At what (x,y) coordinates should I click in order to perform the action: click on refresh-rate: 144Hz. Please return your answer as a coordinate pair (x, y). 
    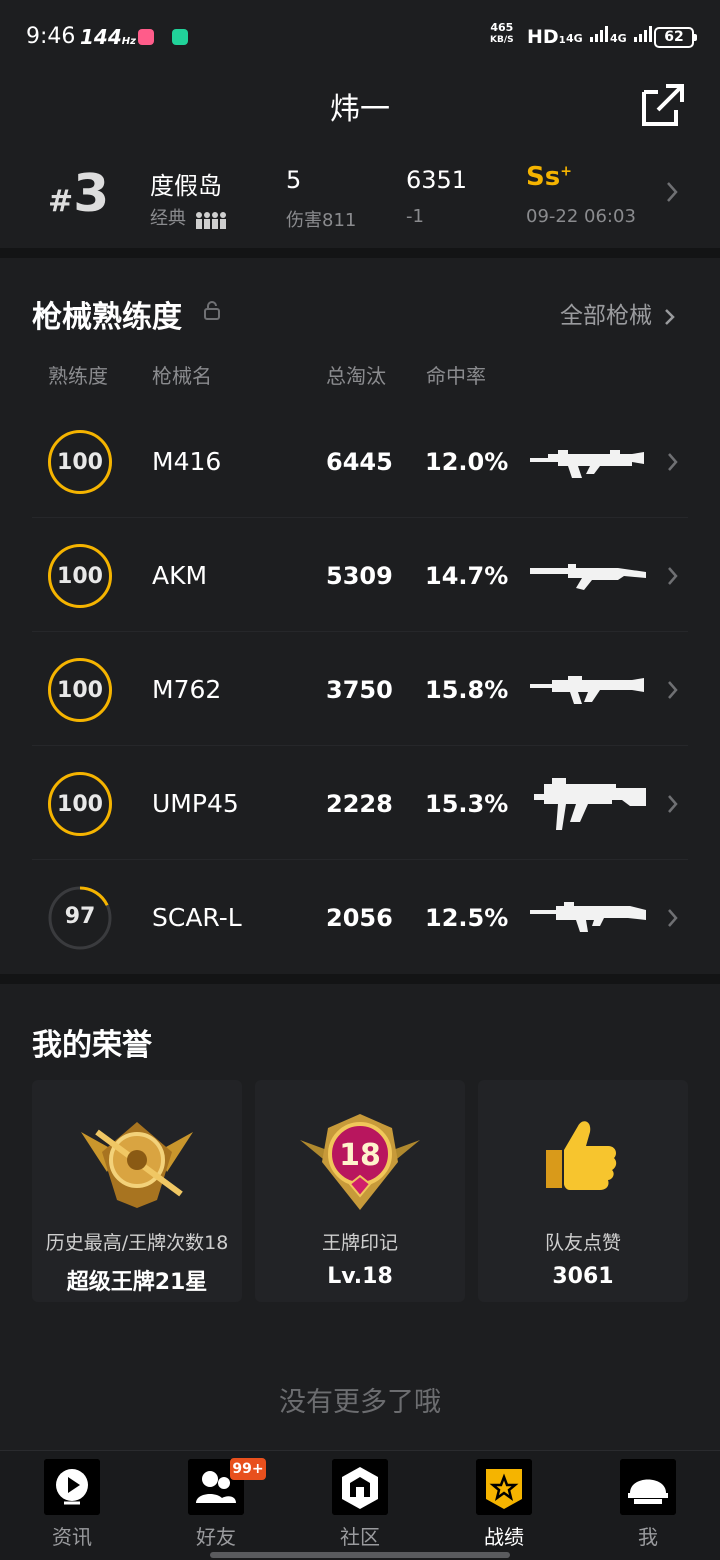
    Looking at the image, I should click on (108, 37).